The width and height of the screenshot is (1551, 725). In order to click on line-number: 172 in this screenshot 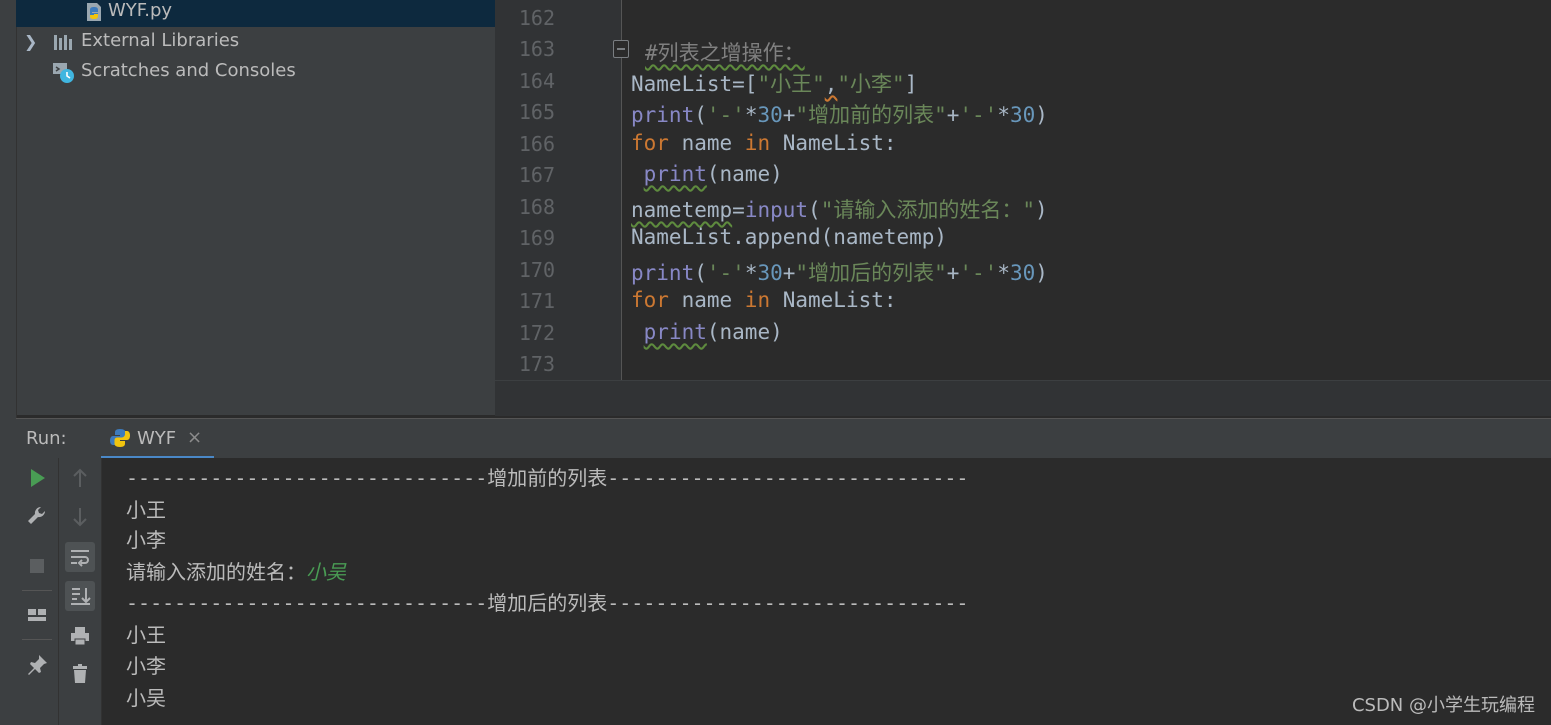, I will do `click(536, 333)`.